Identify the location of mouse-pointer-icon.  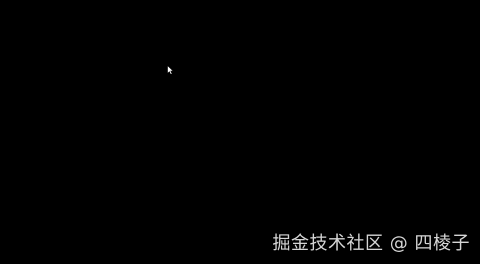
(170, 70).